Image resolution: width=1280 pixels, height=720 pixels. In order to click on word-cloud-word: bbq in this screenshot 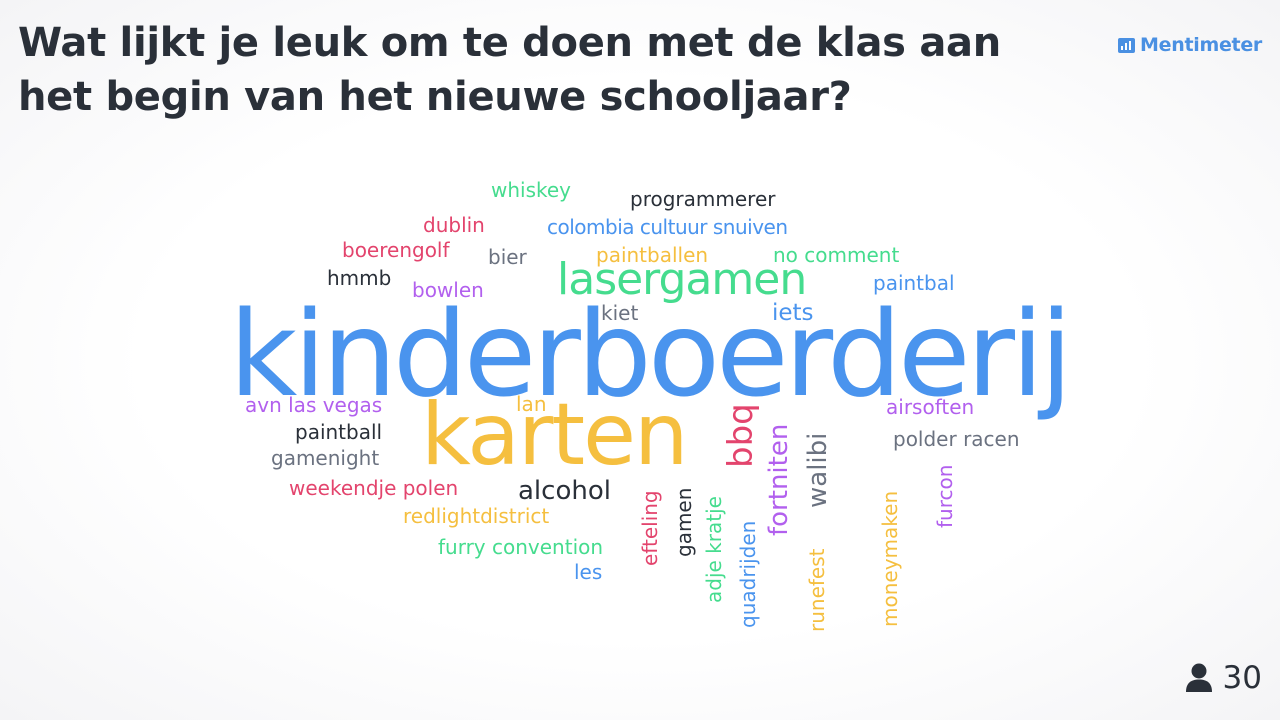, I will do `click(741, 435)`.